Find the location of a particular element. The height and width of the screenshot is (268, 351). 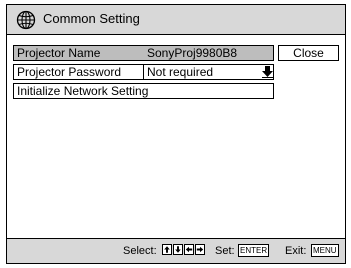

projector-name-row: Projector Name SonyProj9980B8 is located at coordinates (143, 53).